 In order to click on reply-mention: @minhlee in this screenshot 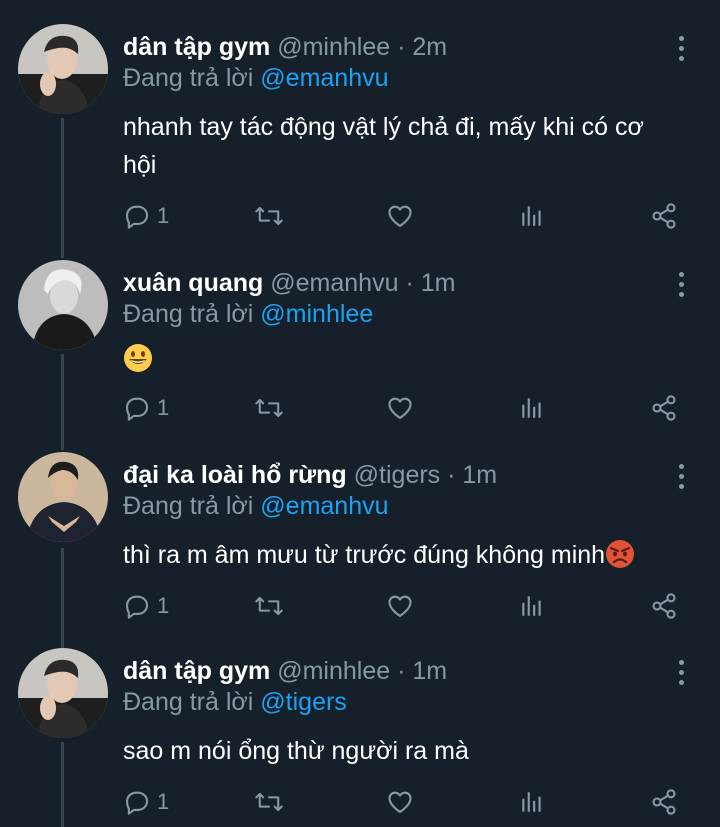, I will do `click(316, 314)`.